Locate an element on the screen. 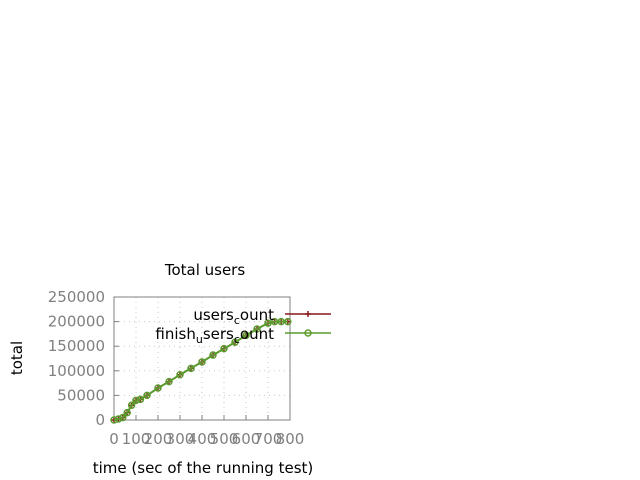 The height and width of the screenshot is (480, 640). legend: userscount finishuserscount is located at coordinates (243, 326).